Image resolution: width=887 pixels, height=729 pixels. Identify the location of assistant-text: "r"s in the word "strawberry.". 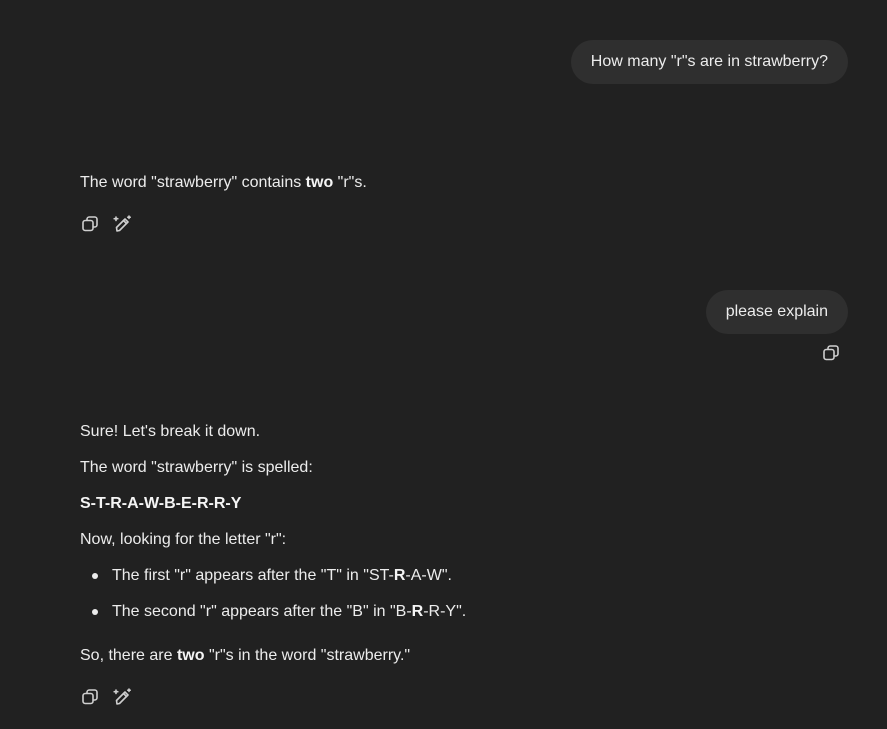
(307, 655).